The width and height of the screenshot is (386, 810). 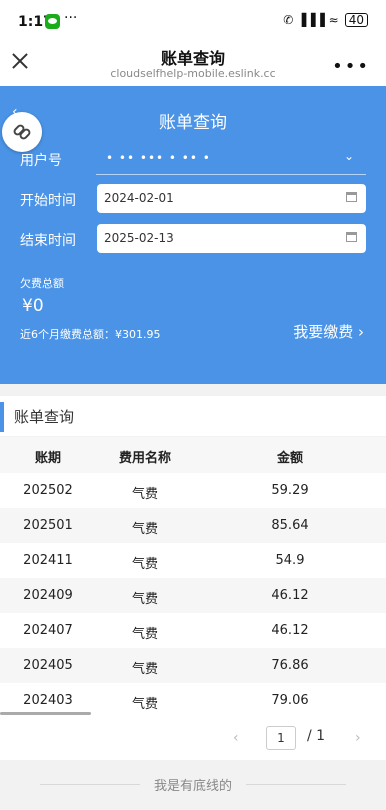 What do you see at coordinates (323, 332) in the screenshot?
I see `pay-button-label: 我要缴费` at bounding box center [323, 332].